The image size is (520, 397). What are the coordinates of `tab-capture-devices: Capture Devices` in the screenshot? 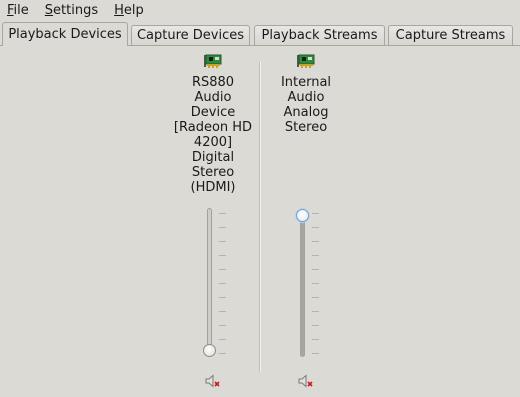 It's located at (190, 35).